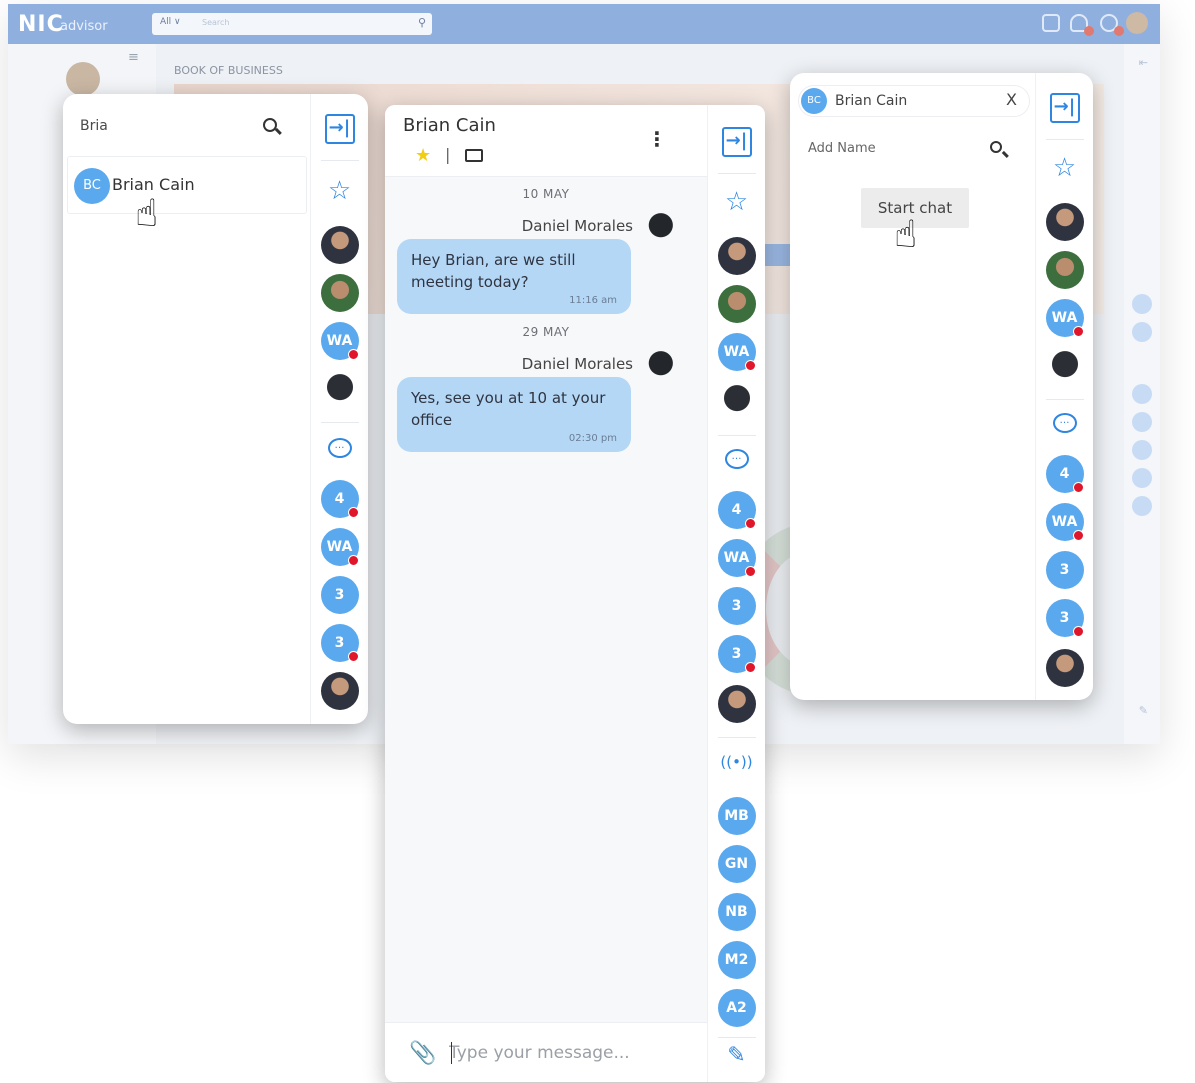 The width and height of the screenshot is (1195, 1083). What do you see at coordinates (546, 332) in the screenshot?
I see `date-separator: 29 MAY` at bounding box center [546, 332].